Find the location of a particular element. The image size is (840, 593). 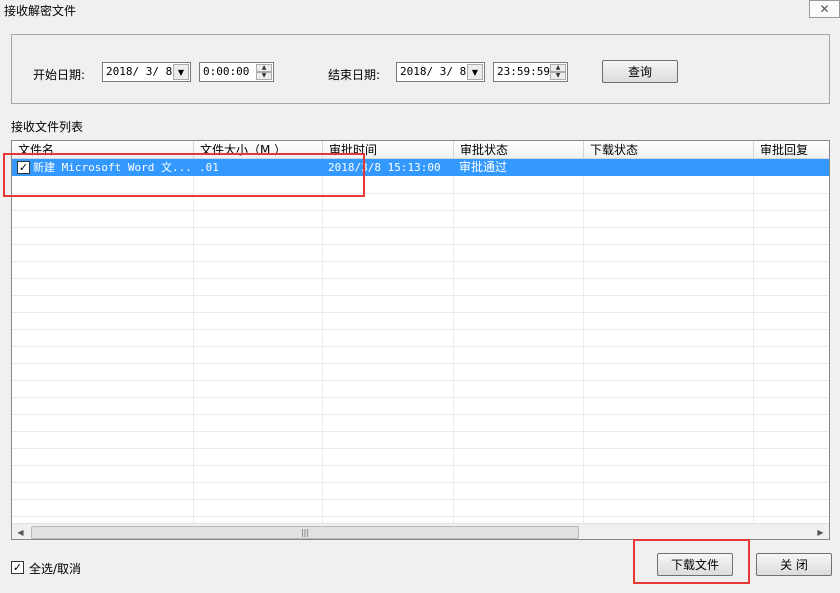

end-date-label: 结束日期: is located at coordinates (354, 75).